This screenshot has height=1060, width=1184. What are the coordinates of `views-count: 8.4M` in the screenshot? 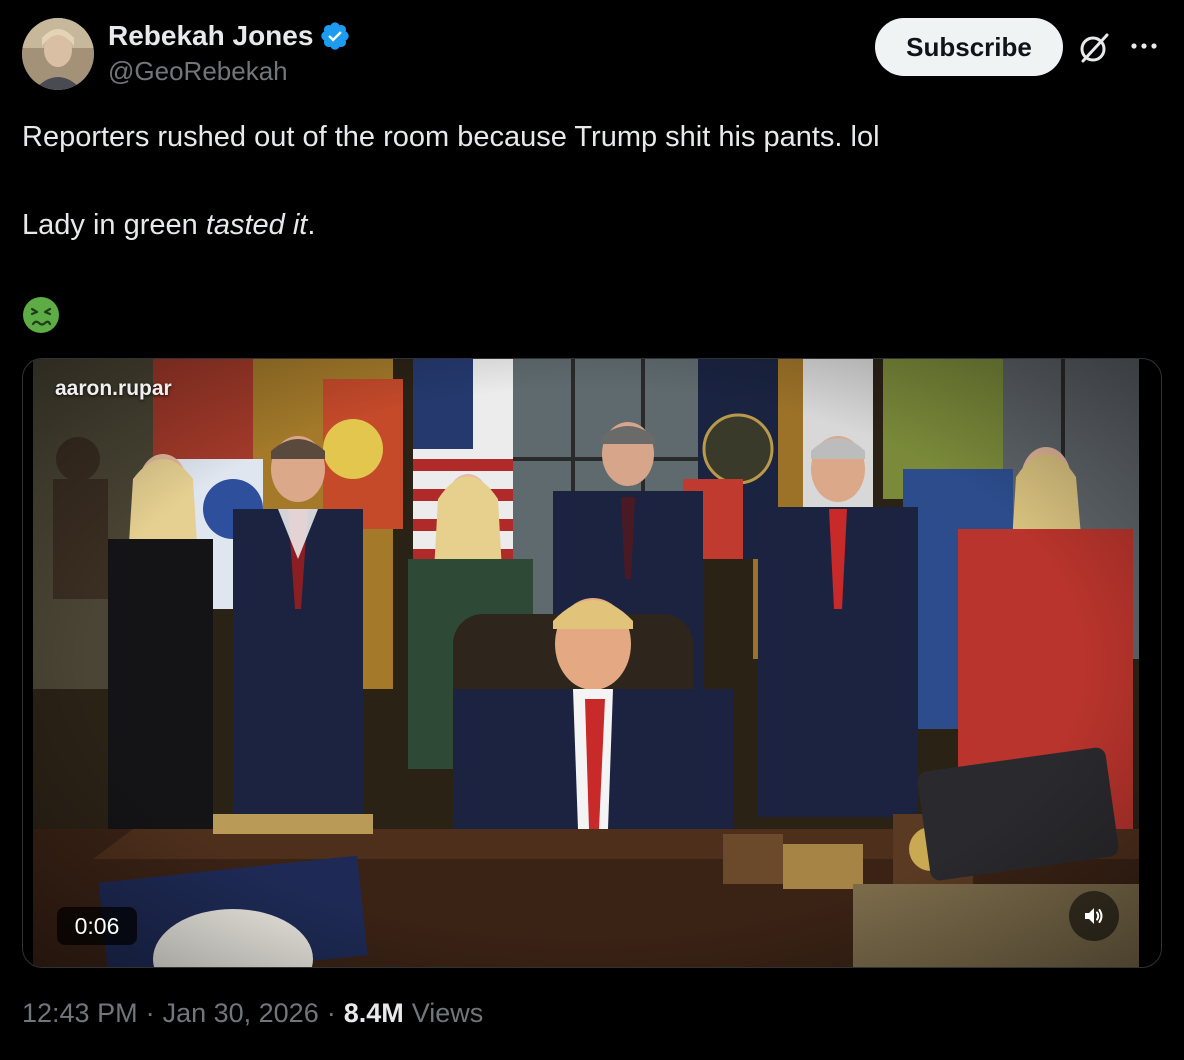 It's located at (373, 1013).